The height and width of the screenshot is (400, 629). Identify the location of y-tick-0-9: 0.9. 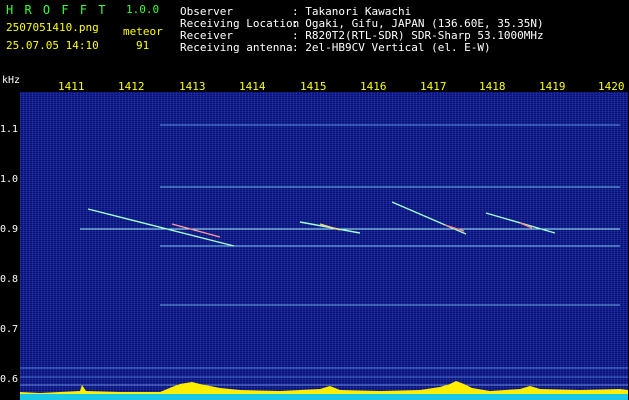
(9, 229).